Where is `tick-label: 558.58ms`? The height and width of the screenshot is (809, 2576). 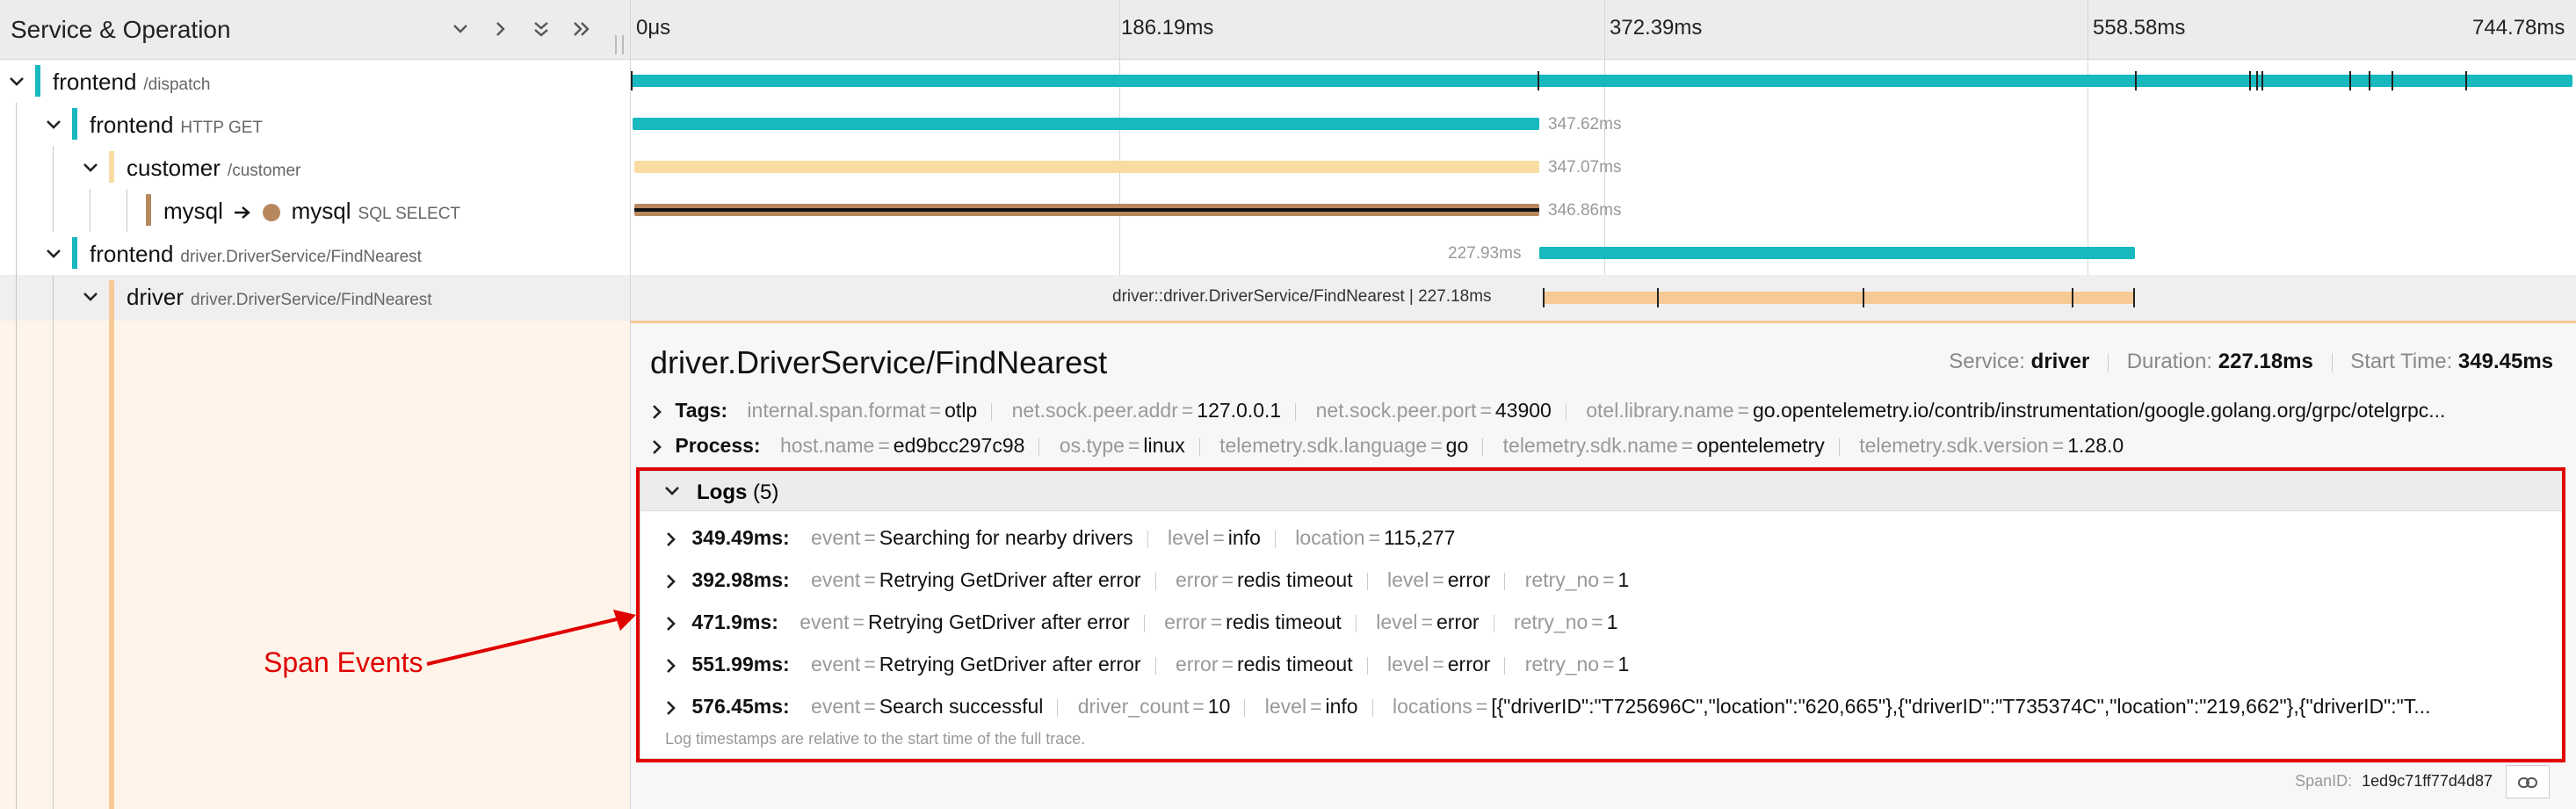 tick-label: 558.58ms is located at coordinates (2139, 28).